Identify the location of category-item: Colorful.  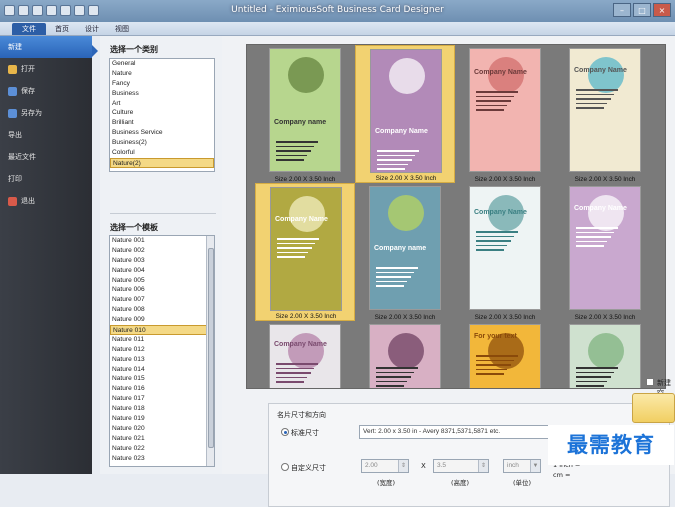
(162, 153).